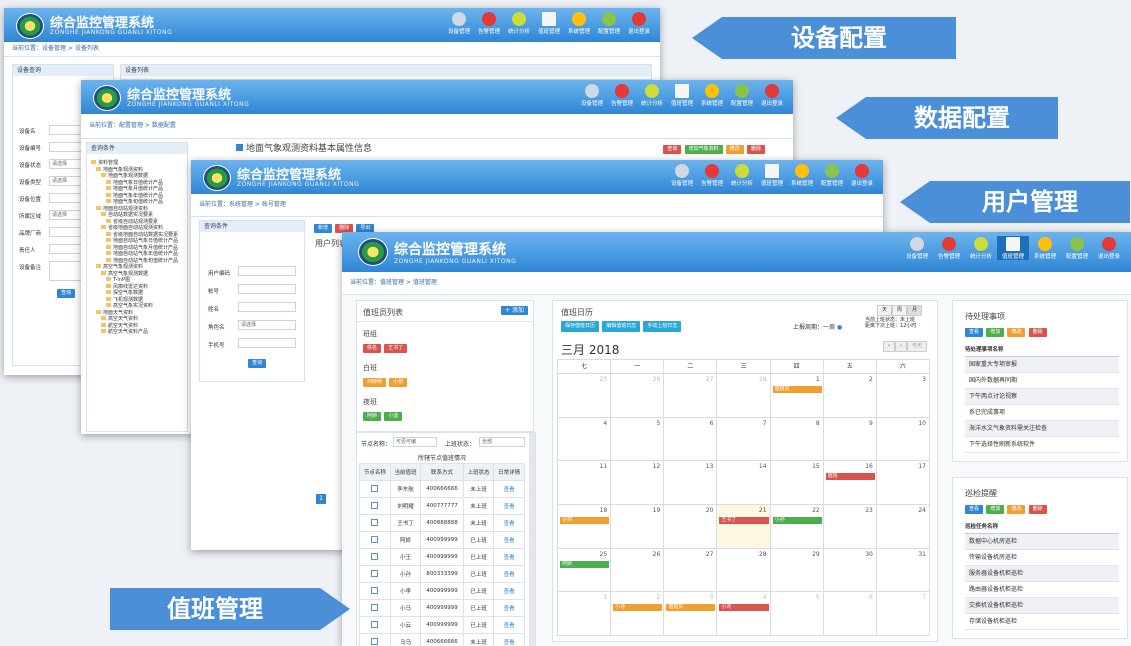 The height and width of the screenshot is (646, 1131). Describe the element at coordinates (1042, 365) in the screenshot. I see `todo-item: 国家重大专项审报` at that location.